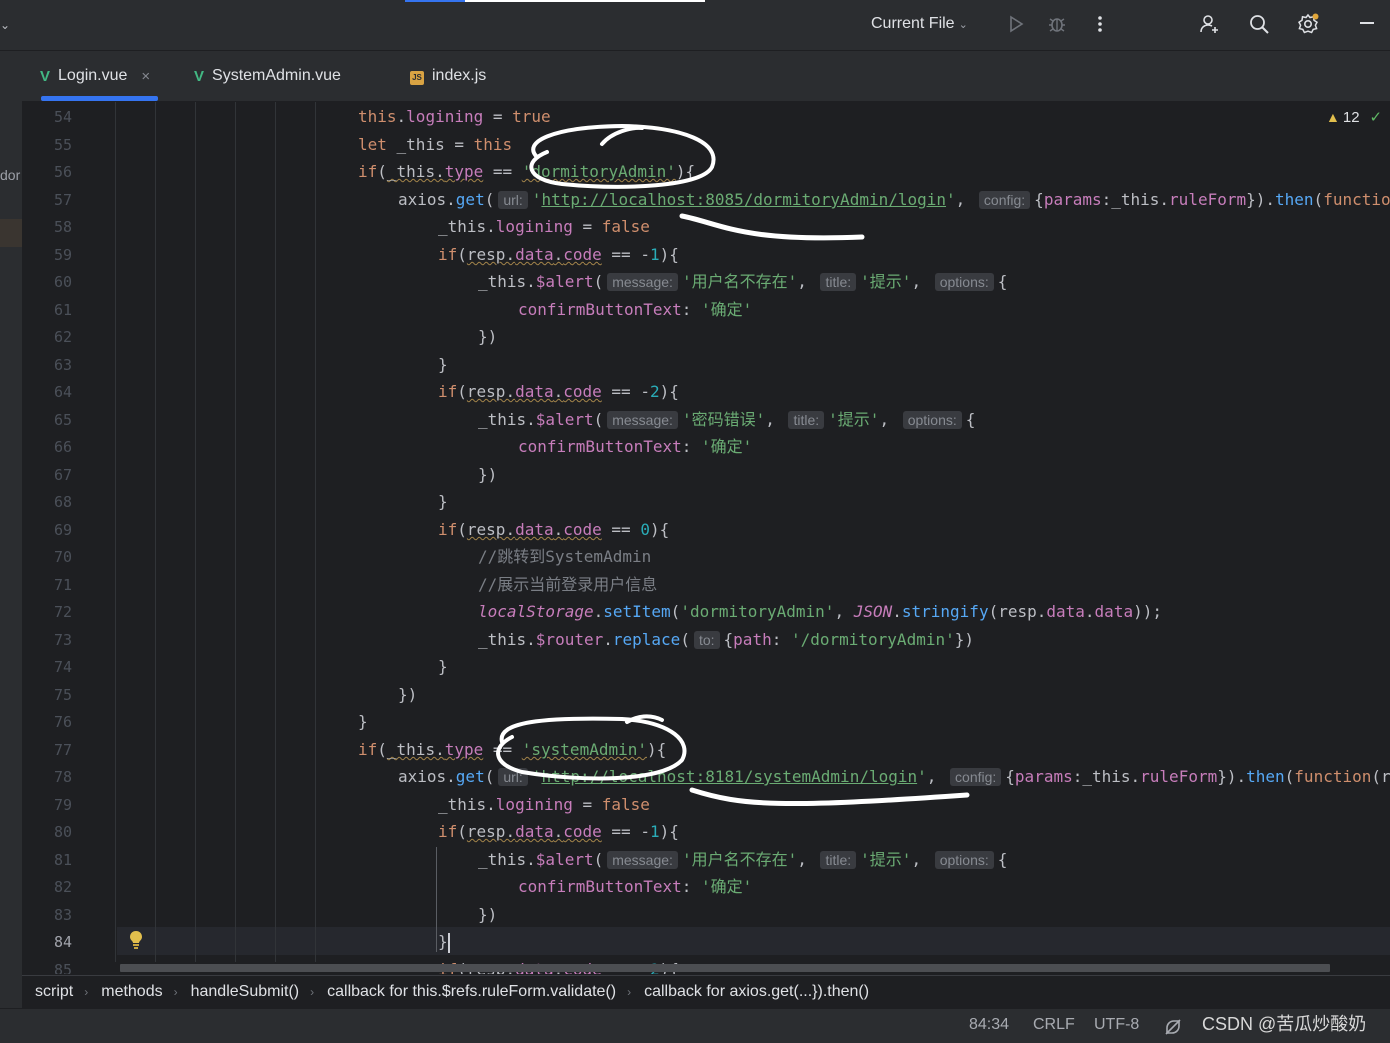 The width and height of the screenshot is (1390, 1043). Describe the element at coordinates (584, 749) in the screenshot. I see `string-literal: 'systemAdmin'` at that location.